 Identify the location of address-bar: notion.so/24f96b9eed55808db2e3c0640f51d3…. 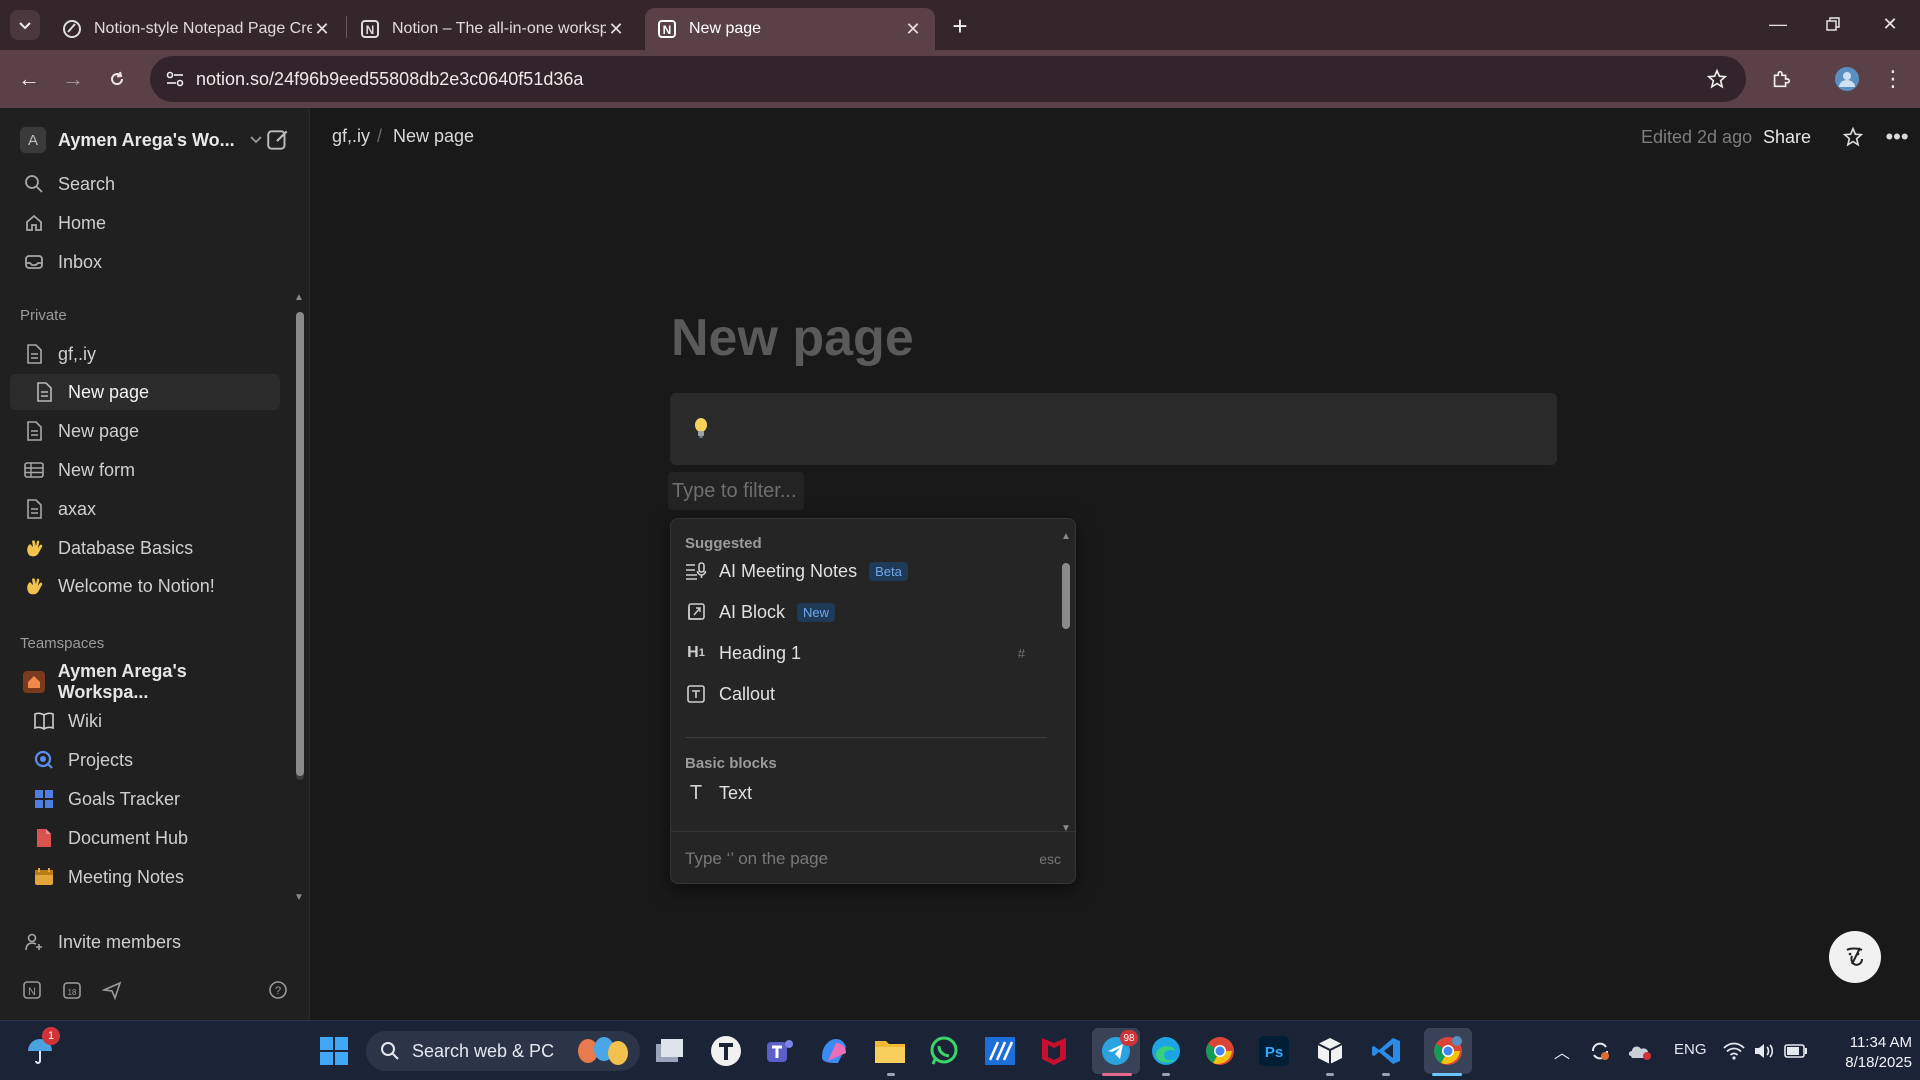
(948, 79).